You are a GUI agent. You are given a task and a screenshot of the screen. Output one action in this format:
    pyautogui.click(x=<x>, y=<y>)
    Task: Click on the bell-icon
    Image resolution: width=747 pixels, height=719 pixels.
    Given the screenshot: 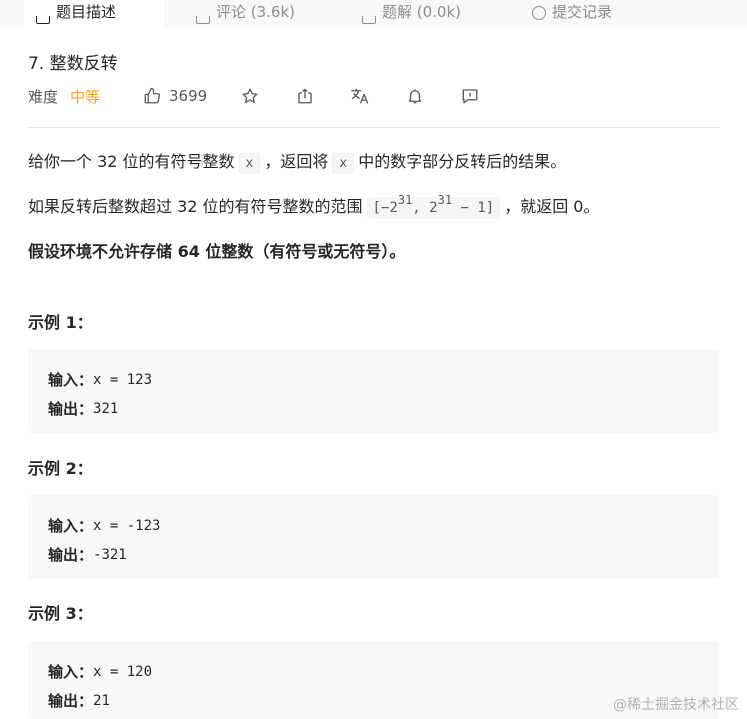 What is the action you would take?
    pyautogui.click(x=415, y=96)
    